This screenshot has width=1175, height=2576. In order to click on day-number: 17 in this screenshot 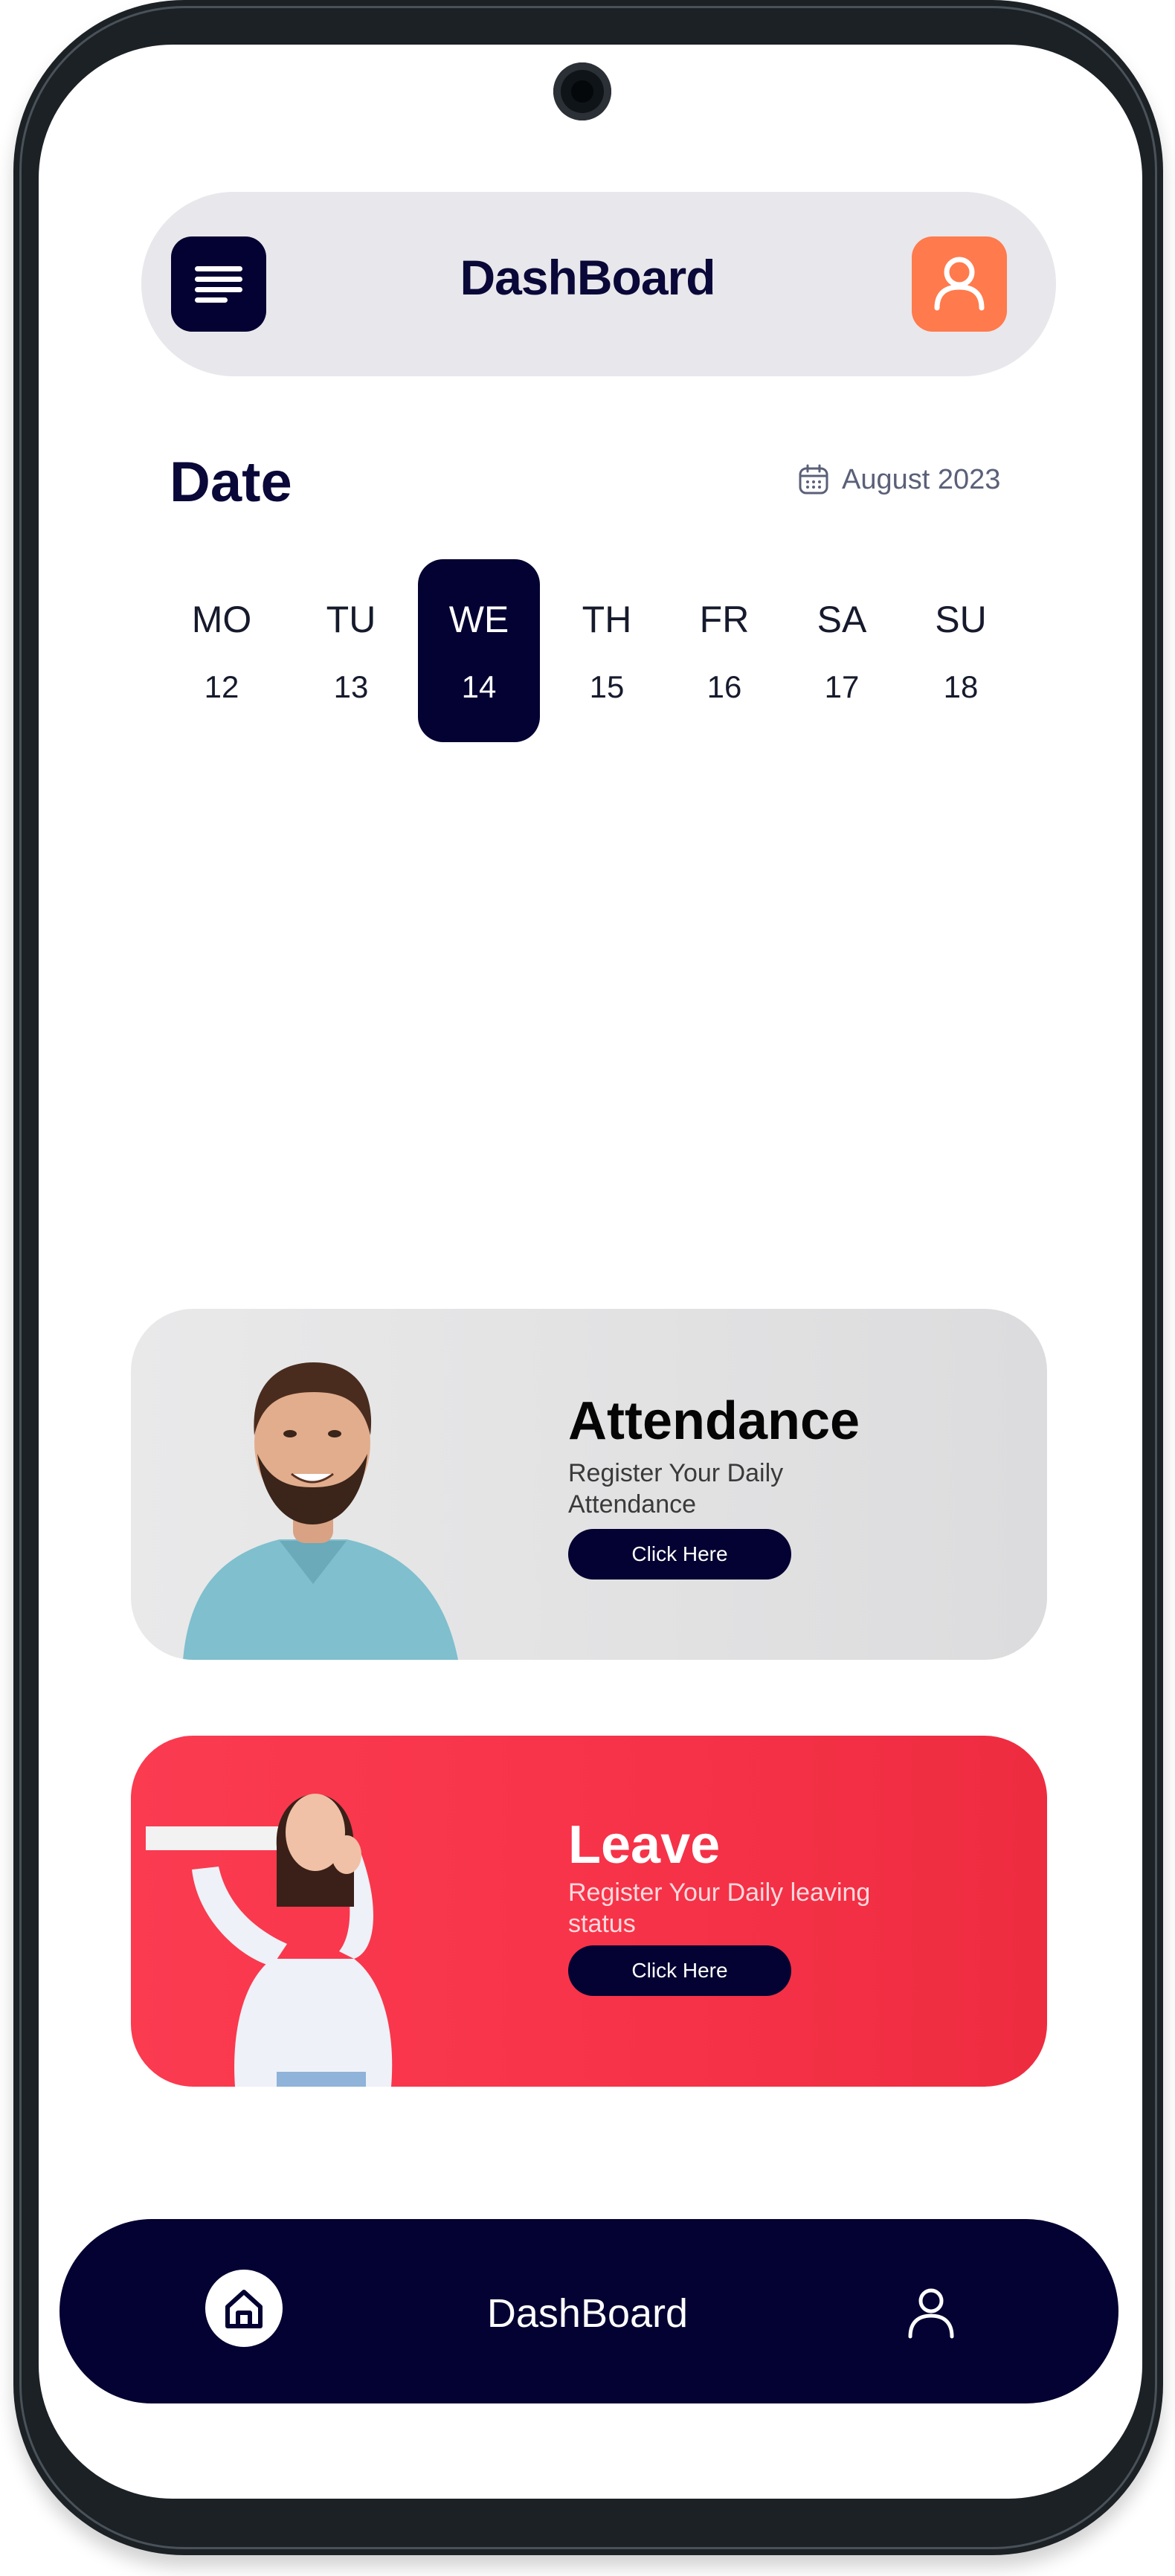, I will do `click(842, 686)`.